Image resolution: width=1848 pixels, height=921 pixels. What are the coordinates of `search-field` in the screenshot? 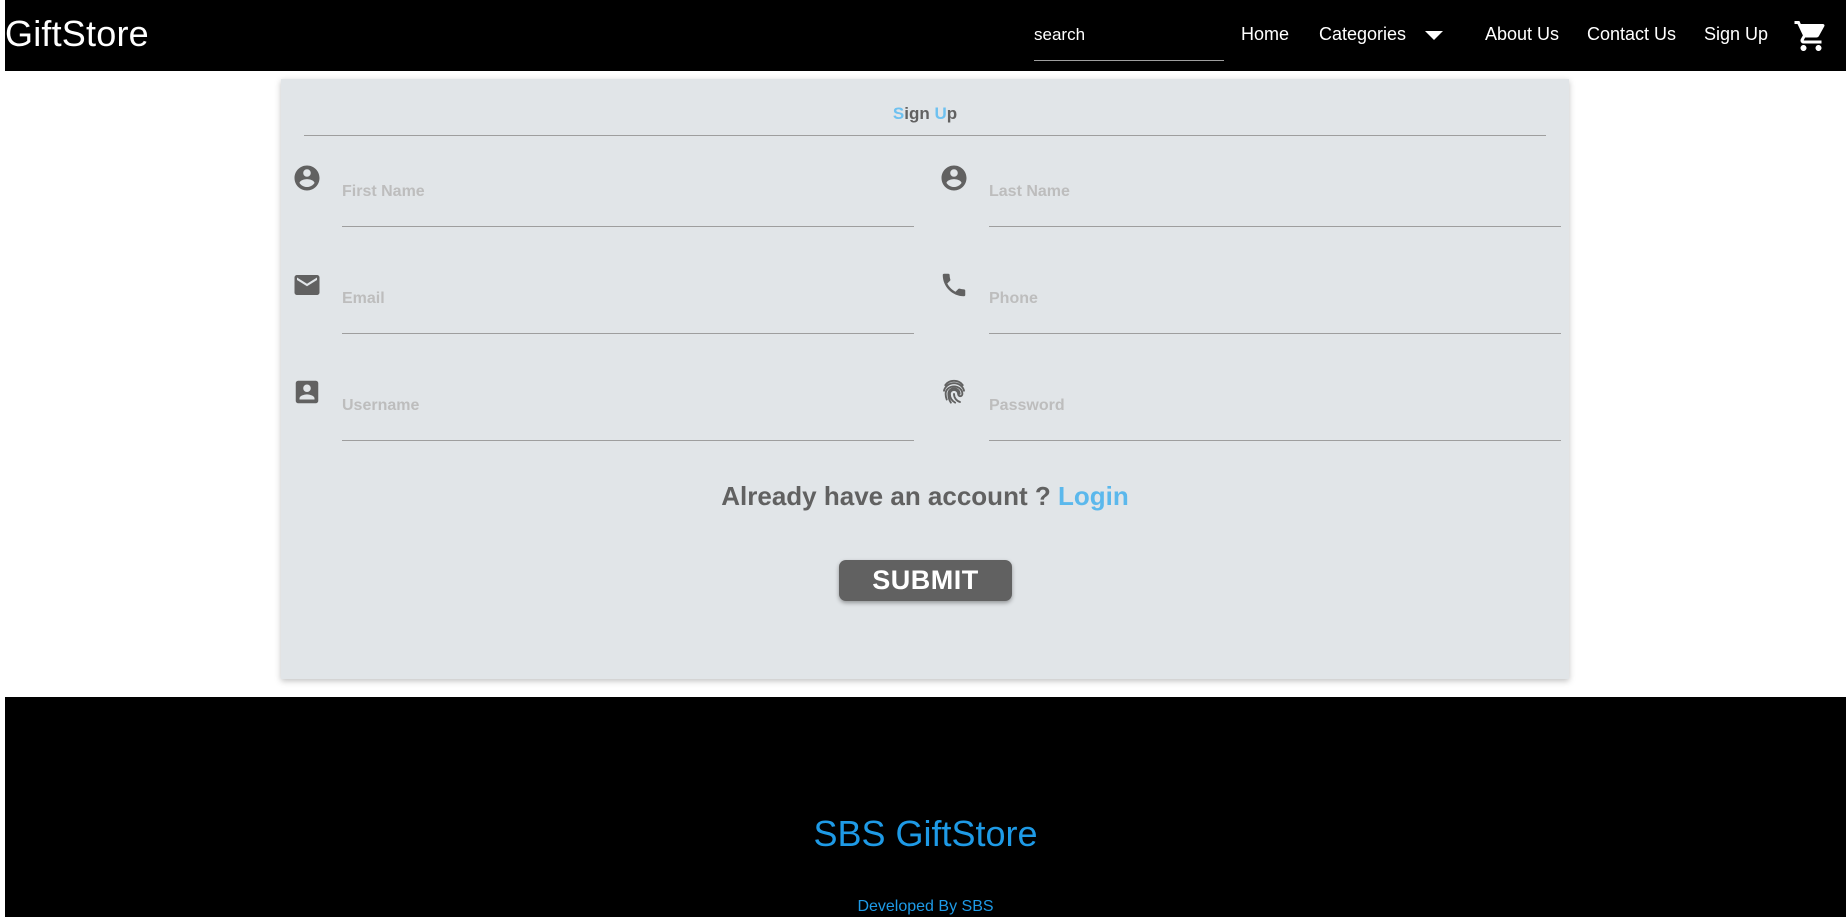 It's located at (1129, 39).